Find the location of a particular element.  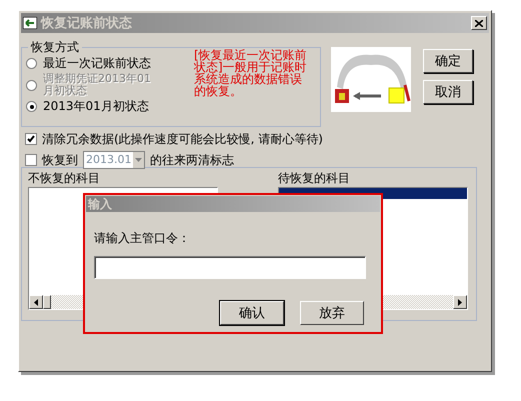

option-label: 的往来两清标志 is located at coordinates (192, 160).